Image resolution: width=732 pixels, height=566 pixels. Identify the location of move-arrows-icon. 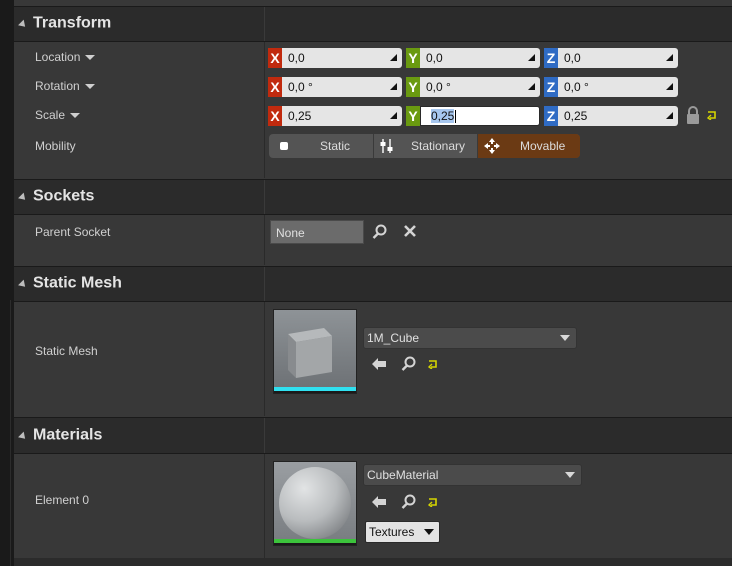
(492, 146).